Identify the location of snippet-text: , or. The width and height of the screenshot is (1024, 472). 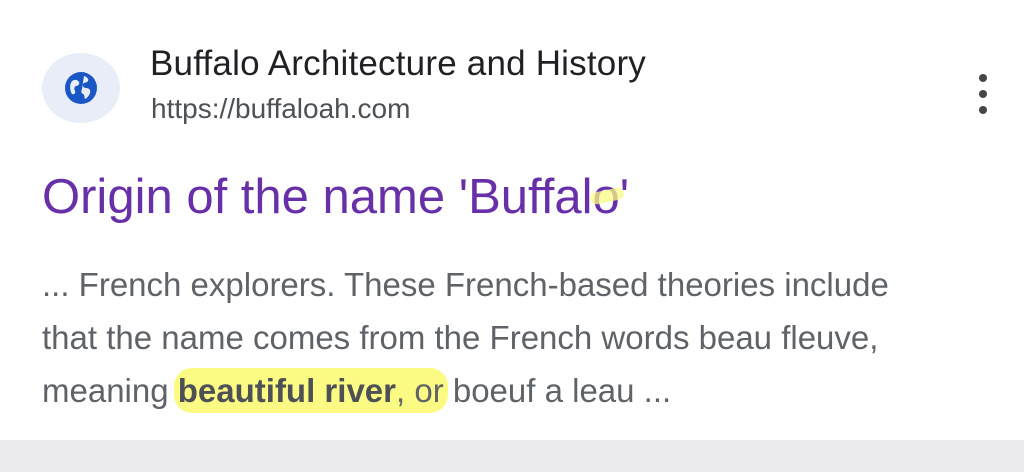
(420, 390).